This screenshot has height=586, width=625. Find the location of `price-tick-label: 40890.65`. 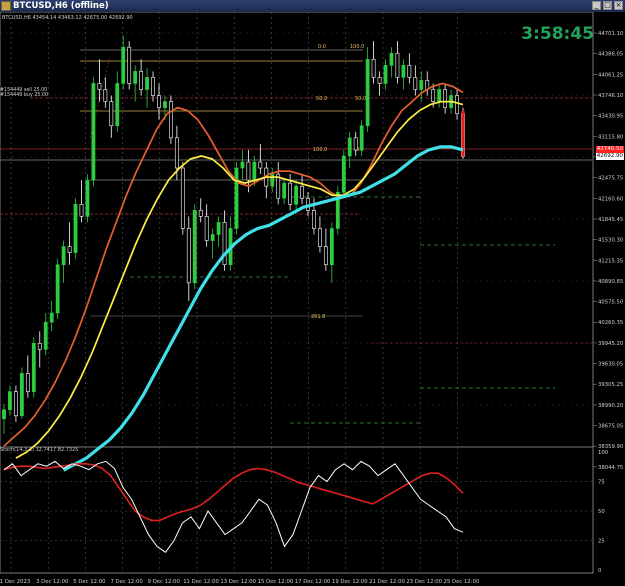

price-tick-label: 40890.65 is located at coordinates (610, 282).